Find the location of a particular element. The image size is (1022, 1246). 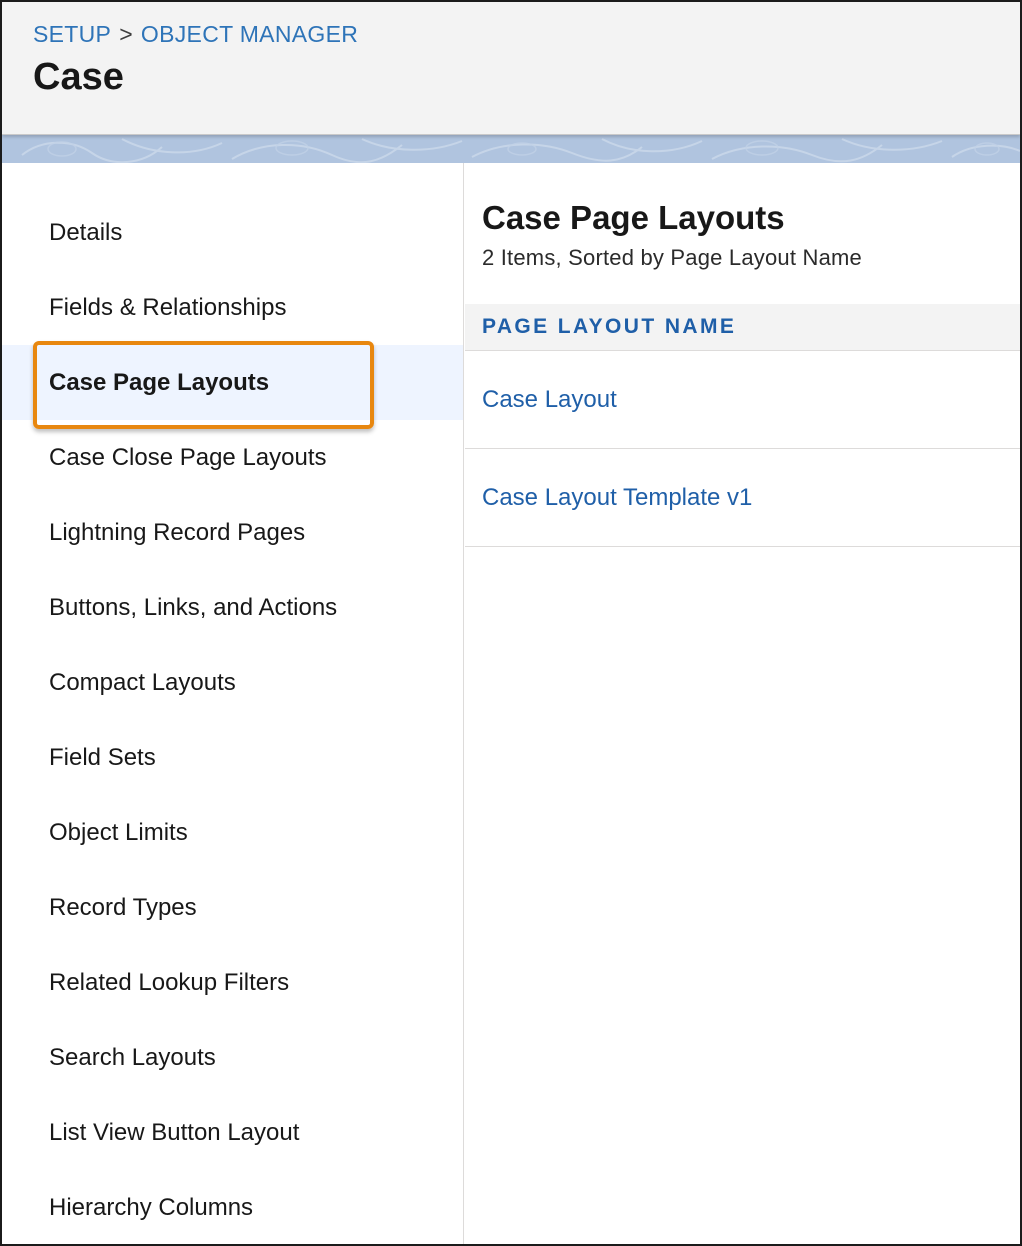

sidebar-item-details: Details is located at coordinates (232, 232).